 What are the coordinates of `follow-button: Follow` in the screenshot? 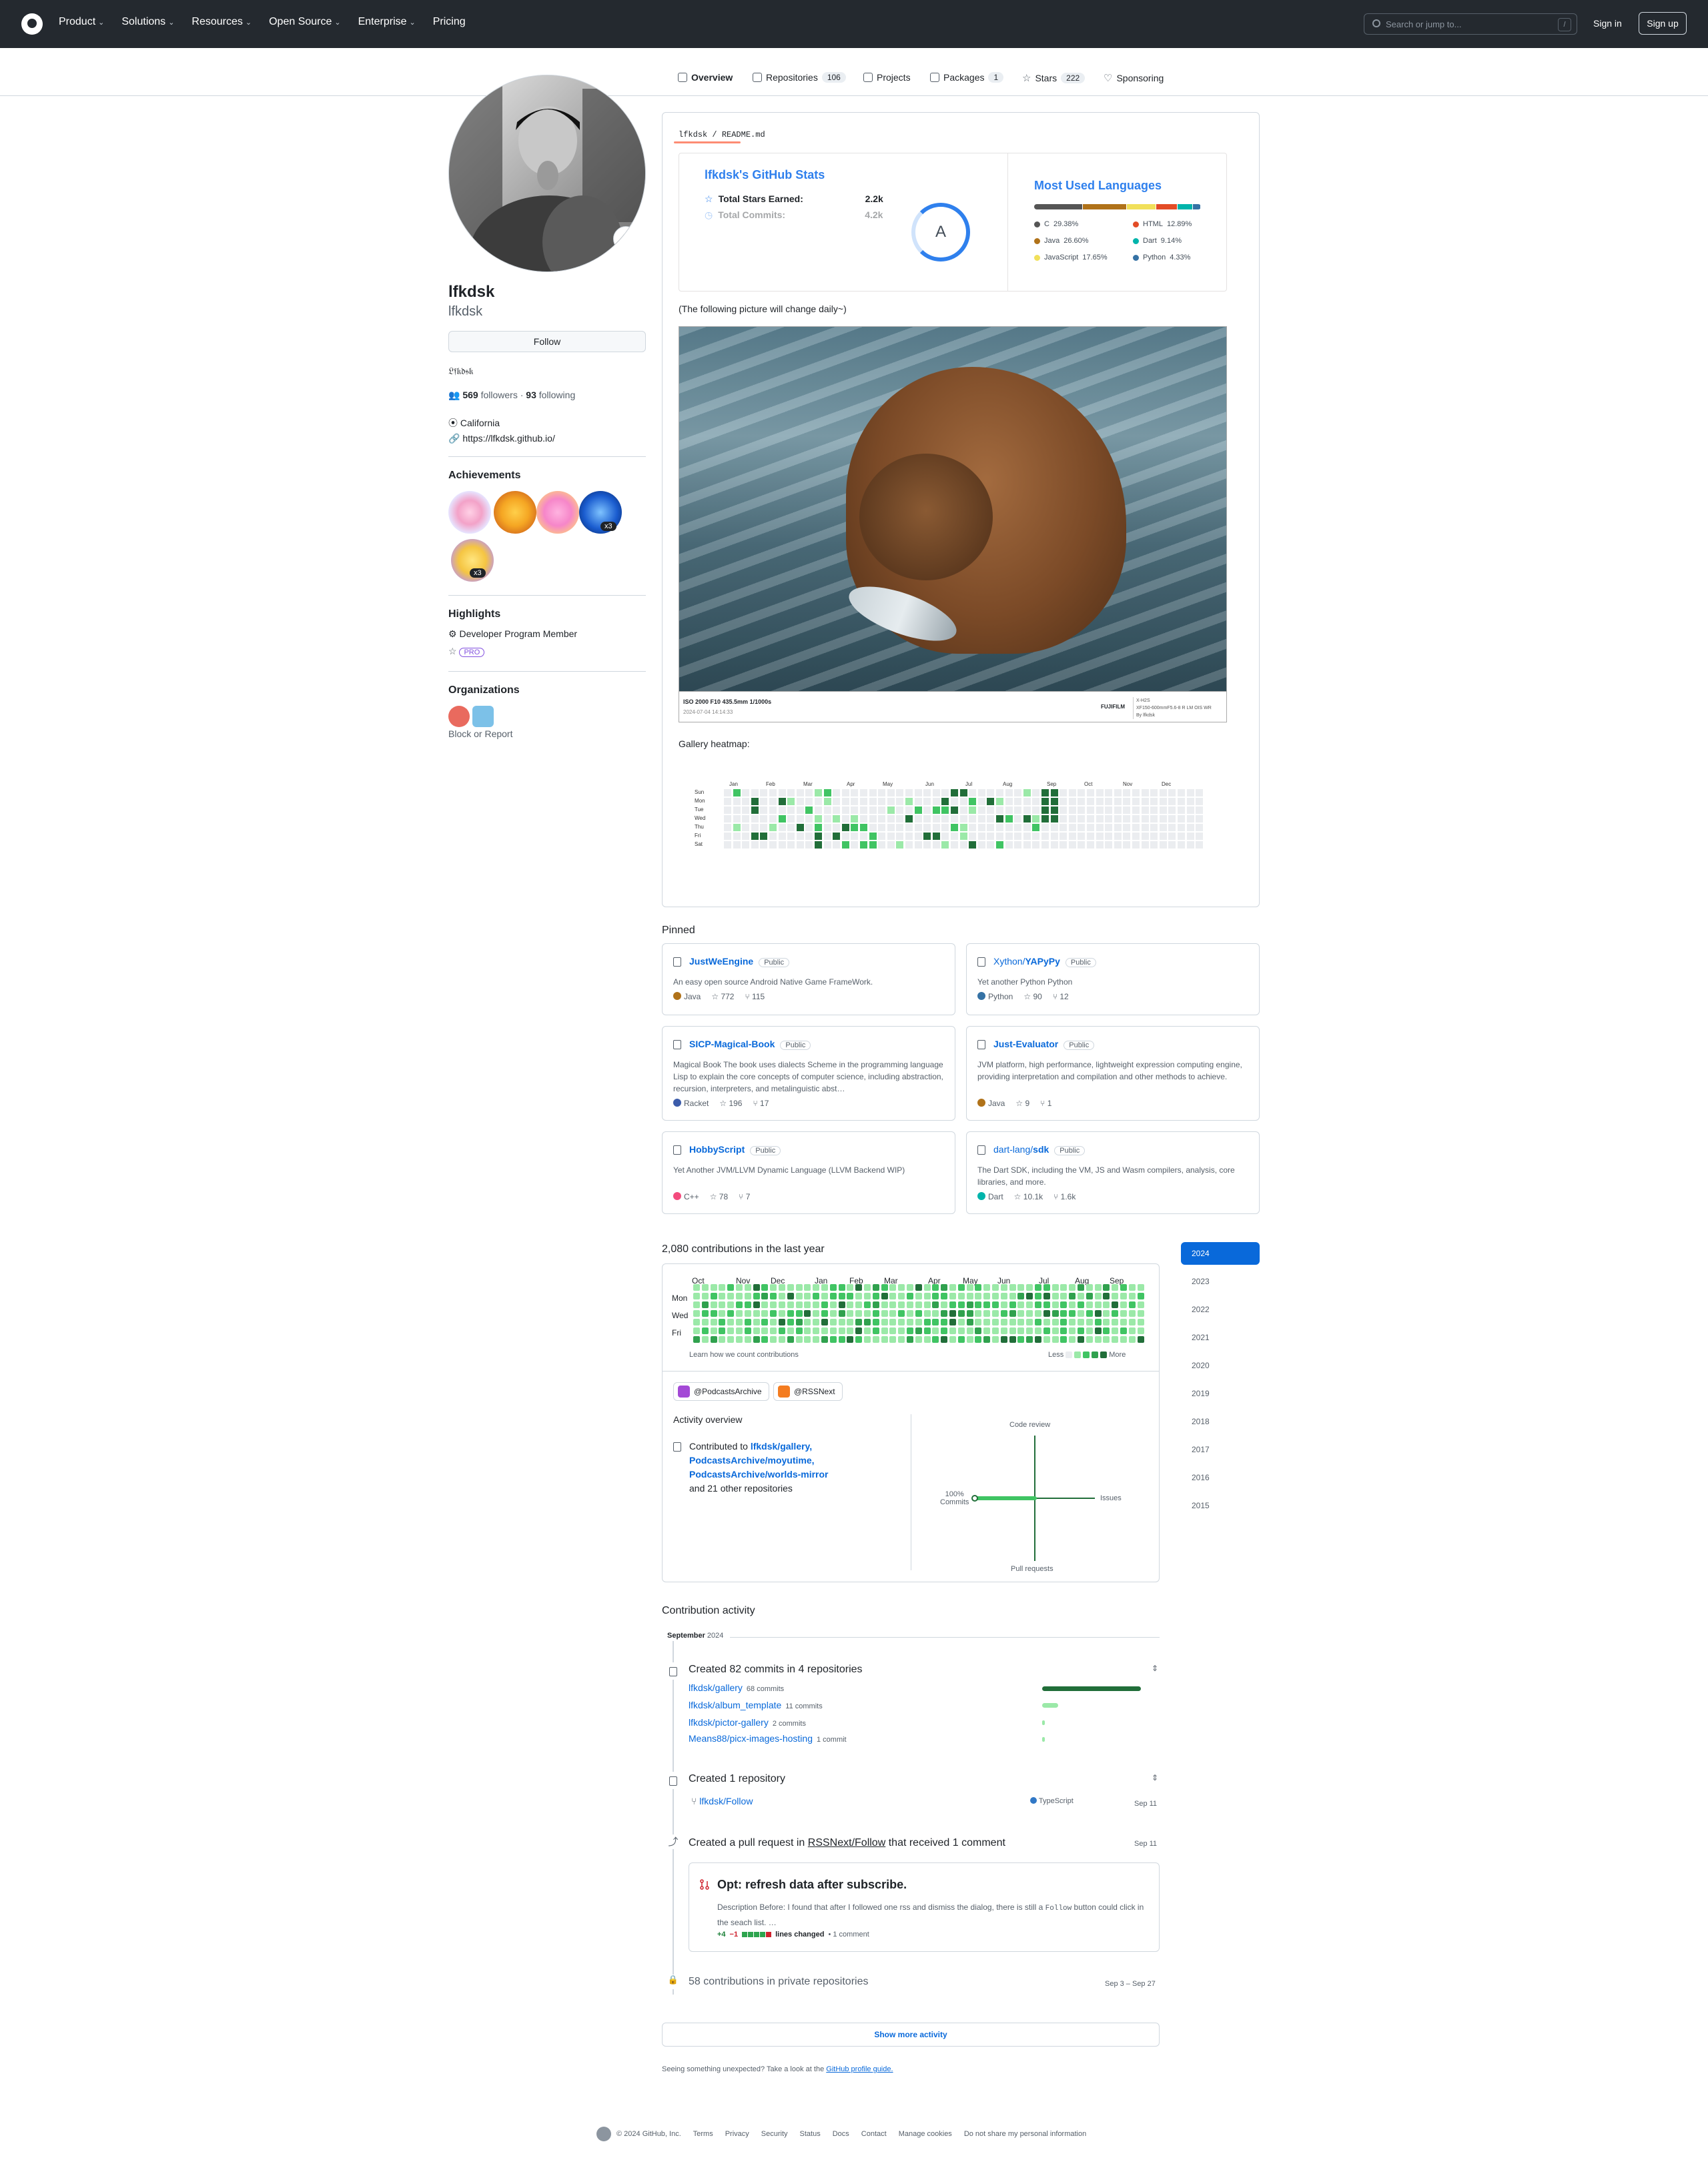 It's located at (547, 342).